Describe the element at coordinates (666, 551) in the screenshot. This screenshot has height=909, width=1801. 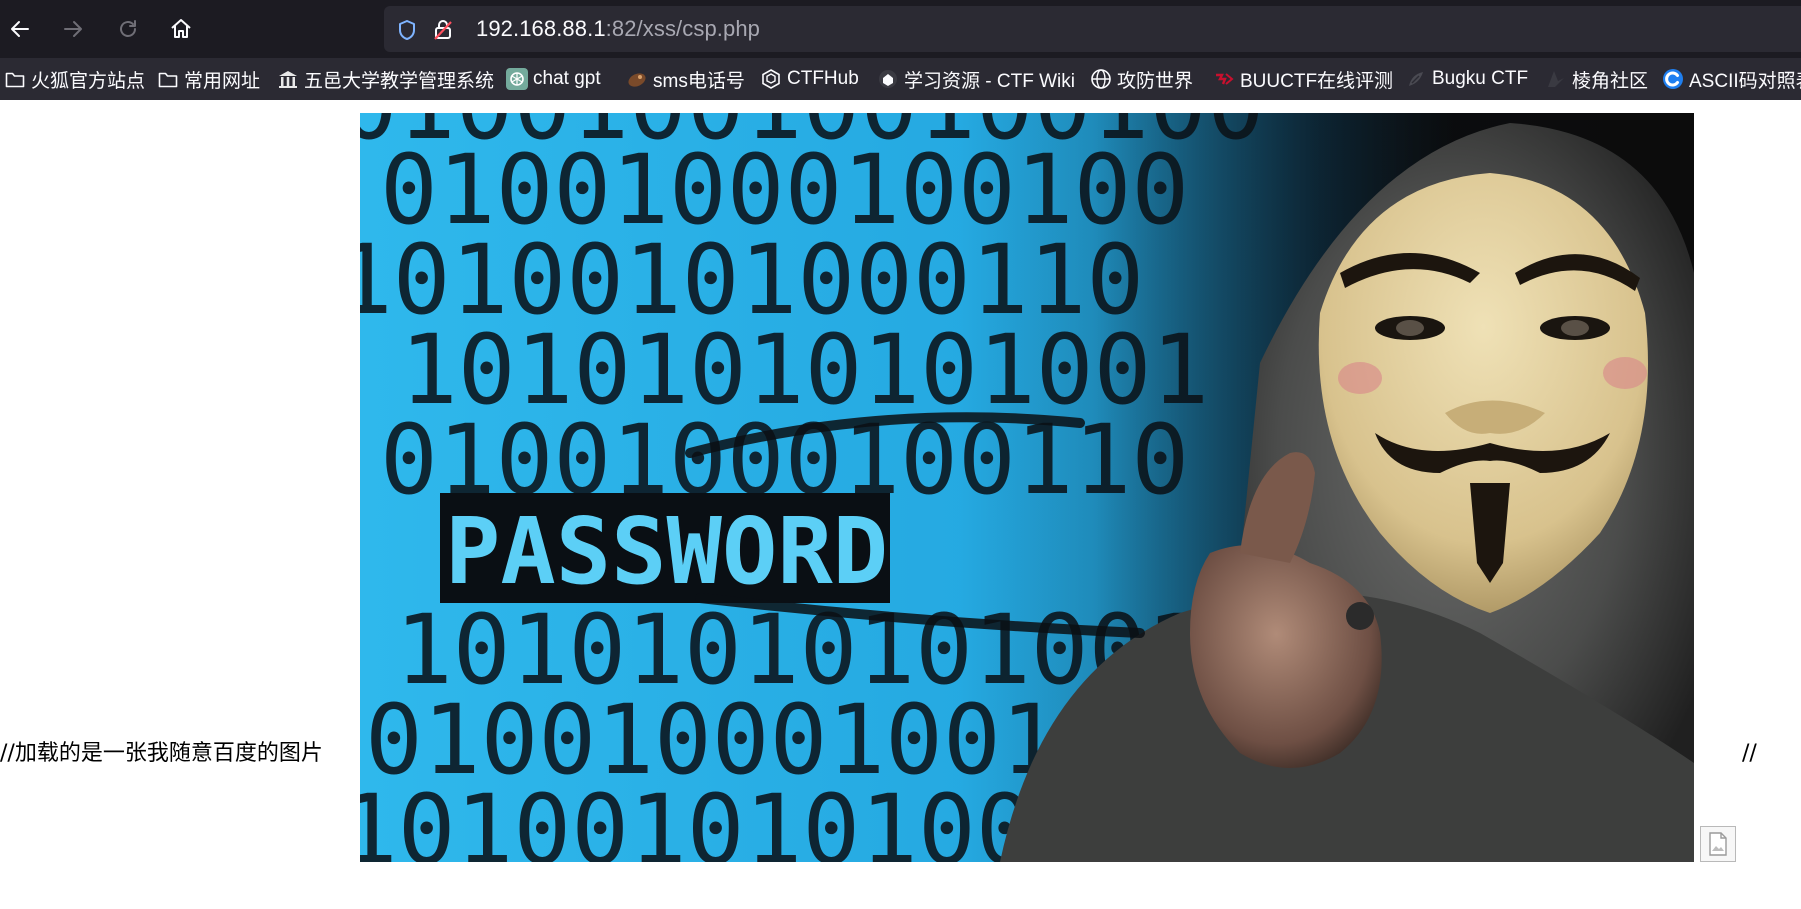
I see `password-overlay-text: PASSWORD` at that location.